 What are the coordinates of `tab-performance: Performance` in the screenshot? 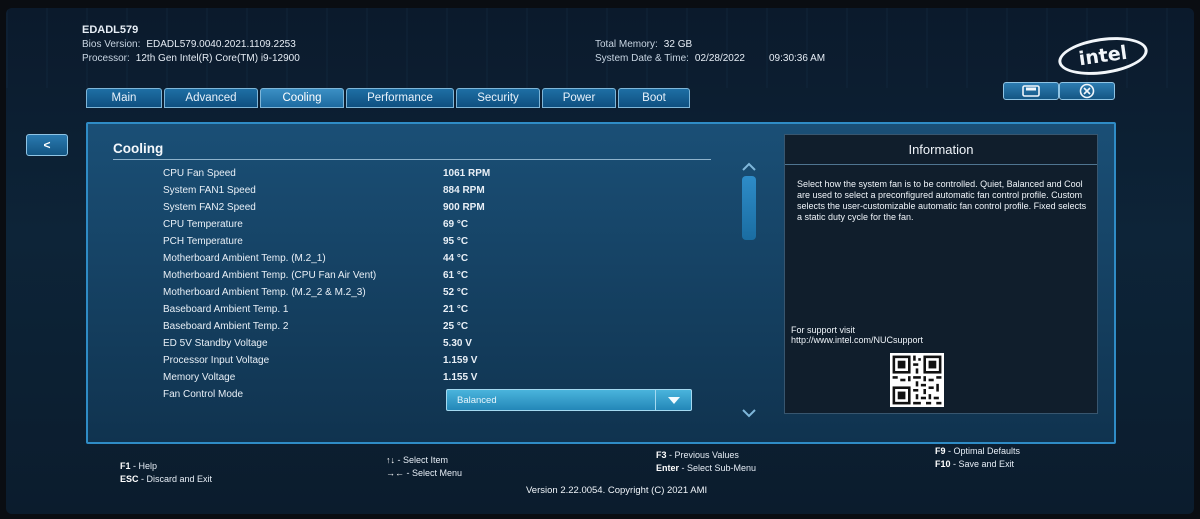 It's located at (400, 98).